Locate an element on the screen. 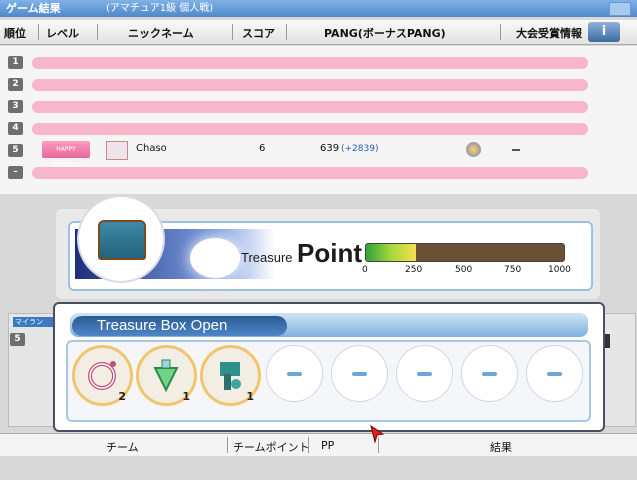  table-row: 1 is located at coordinates (318, 62).